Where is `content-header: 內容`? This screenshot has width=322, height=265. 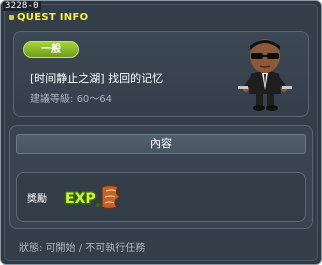
content-header: 內容 is located at coordinates (161, 144).